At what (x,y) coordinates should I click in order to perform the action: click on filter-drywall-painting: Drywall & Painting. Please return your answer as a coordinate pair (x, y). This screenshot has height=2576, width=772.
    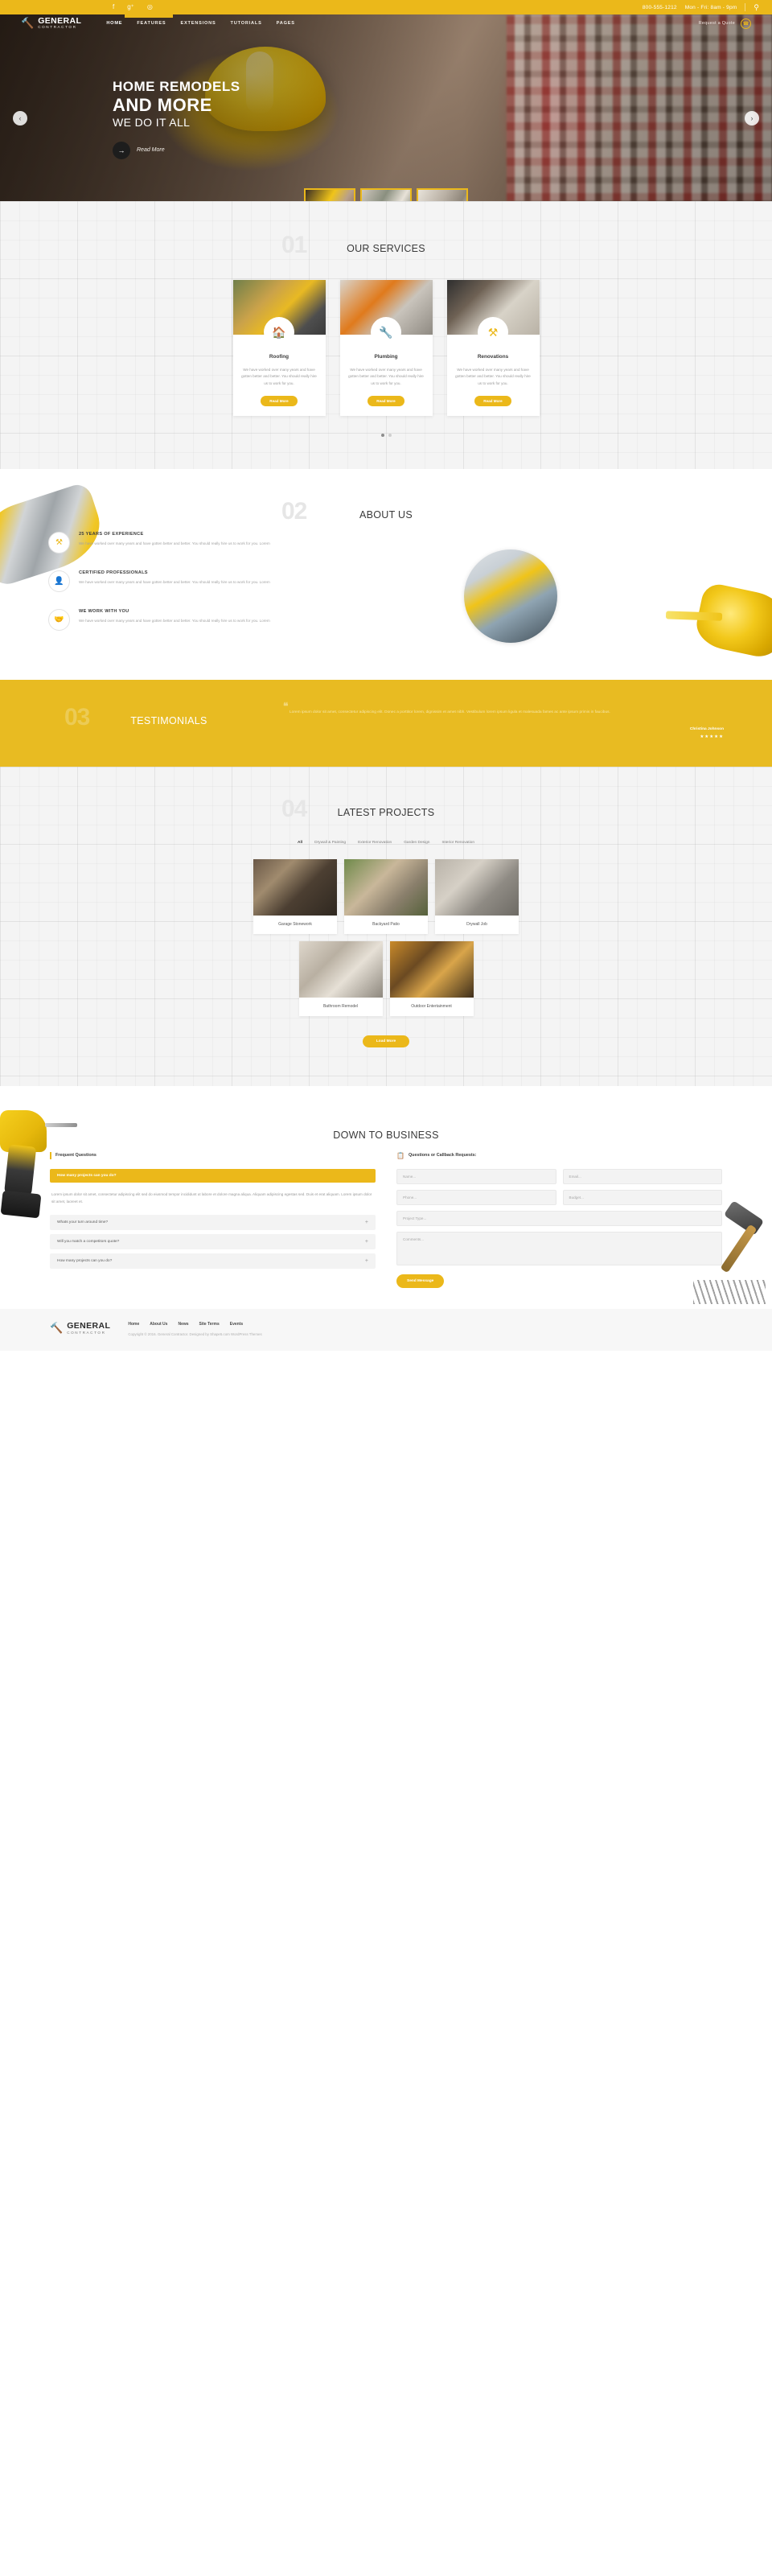
    Looking at the image, I should click on (330, 843).